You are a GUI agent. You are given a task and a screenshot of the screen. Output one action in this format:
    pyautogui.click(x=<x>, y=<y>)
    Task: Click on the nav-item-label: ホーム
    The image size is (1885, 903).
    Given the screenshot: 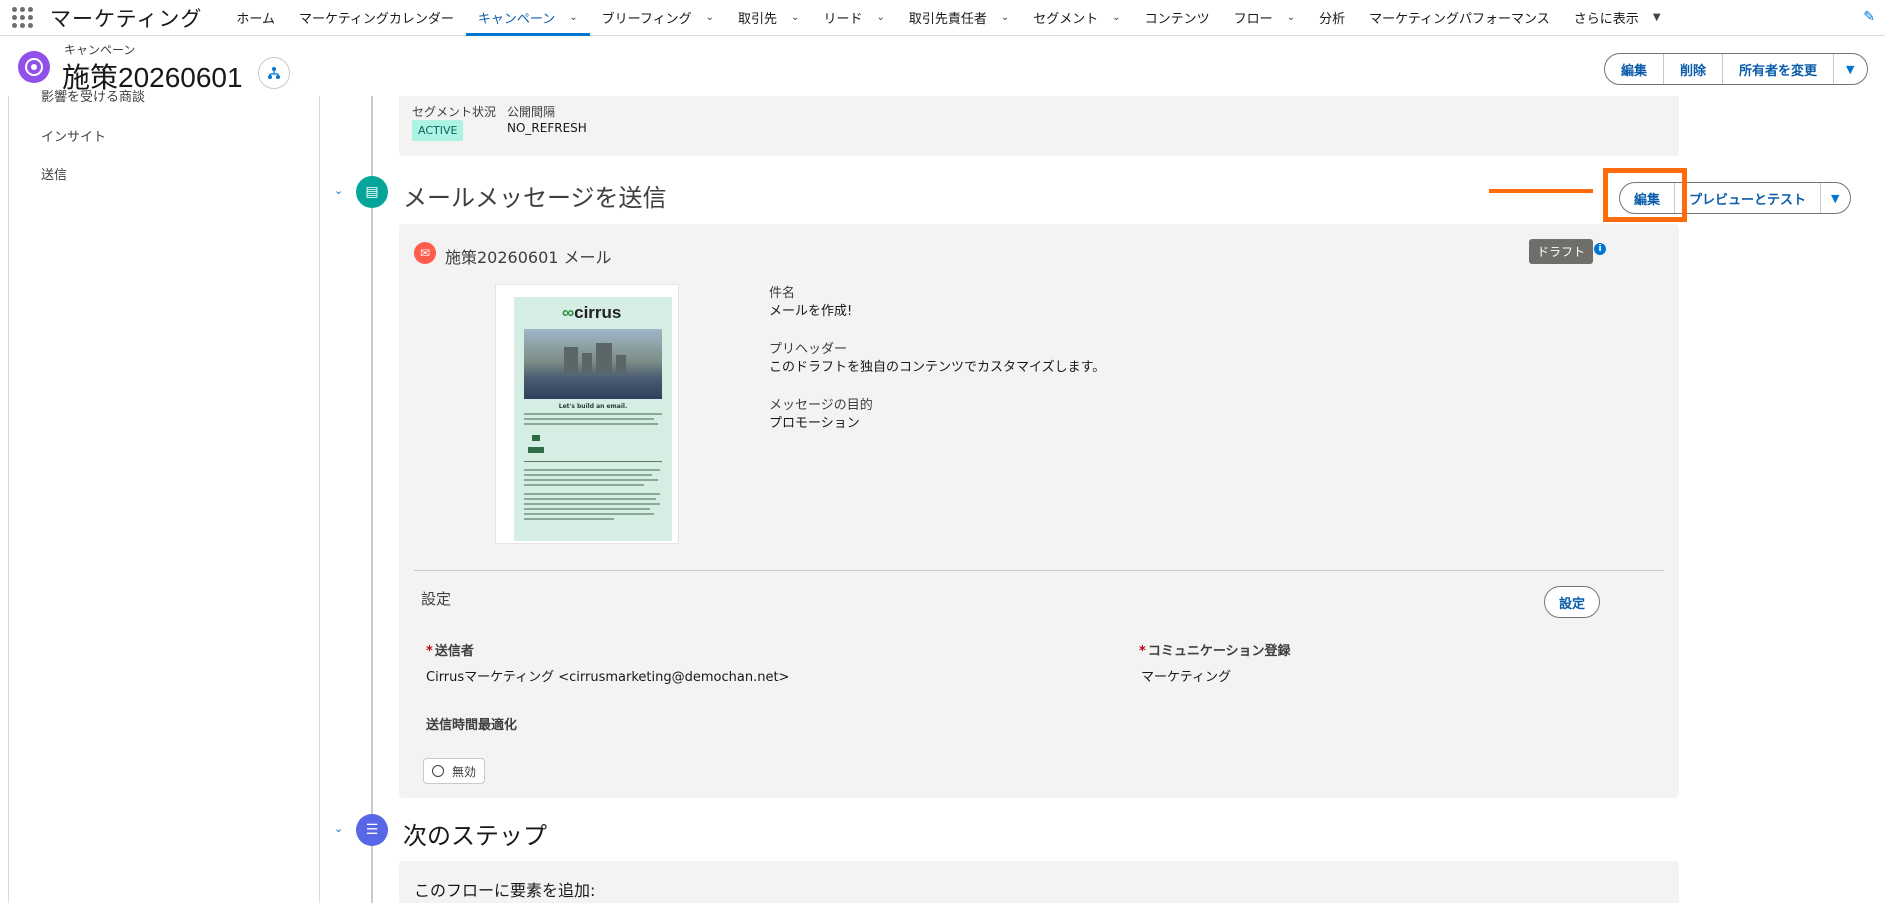 What is the action you would take?
    pyautogui.click(x=255, y=19)
    